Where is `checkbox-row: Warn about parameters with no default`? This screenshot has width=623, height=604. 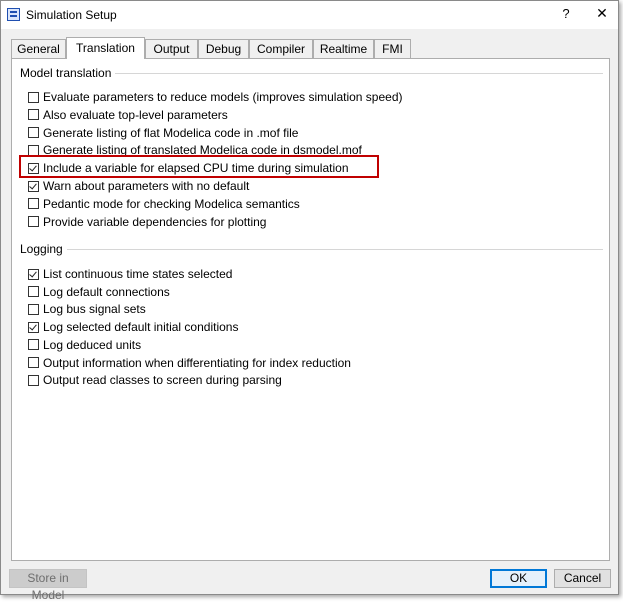
checkbox-row: Warn about parameters with no default is located at coordinates (138, 186).